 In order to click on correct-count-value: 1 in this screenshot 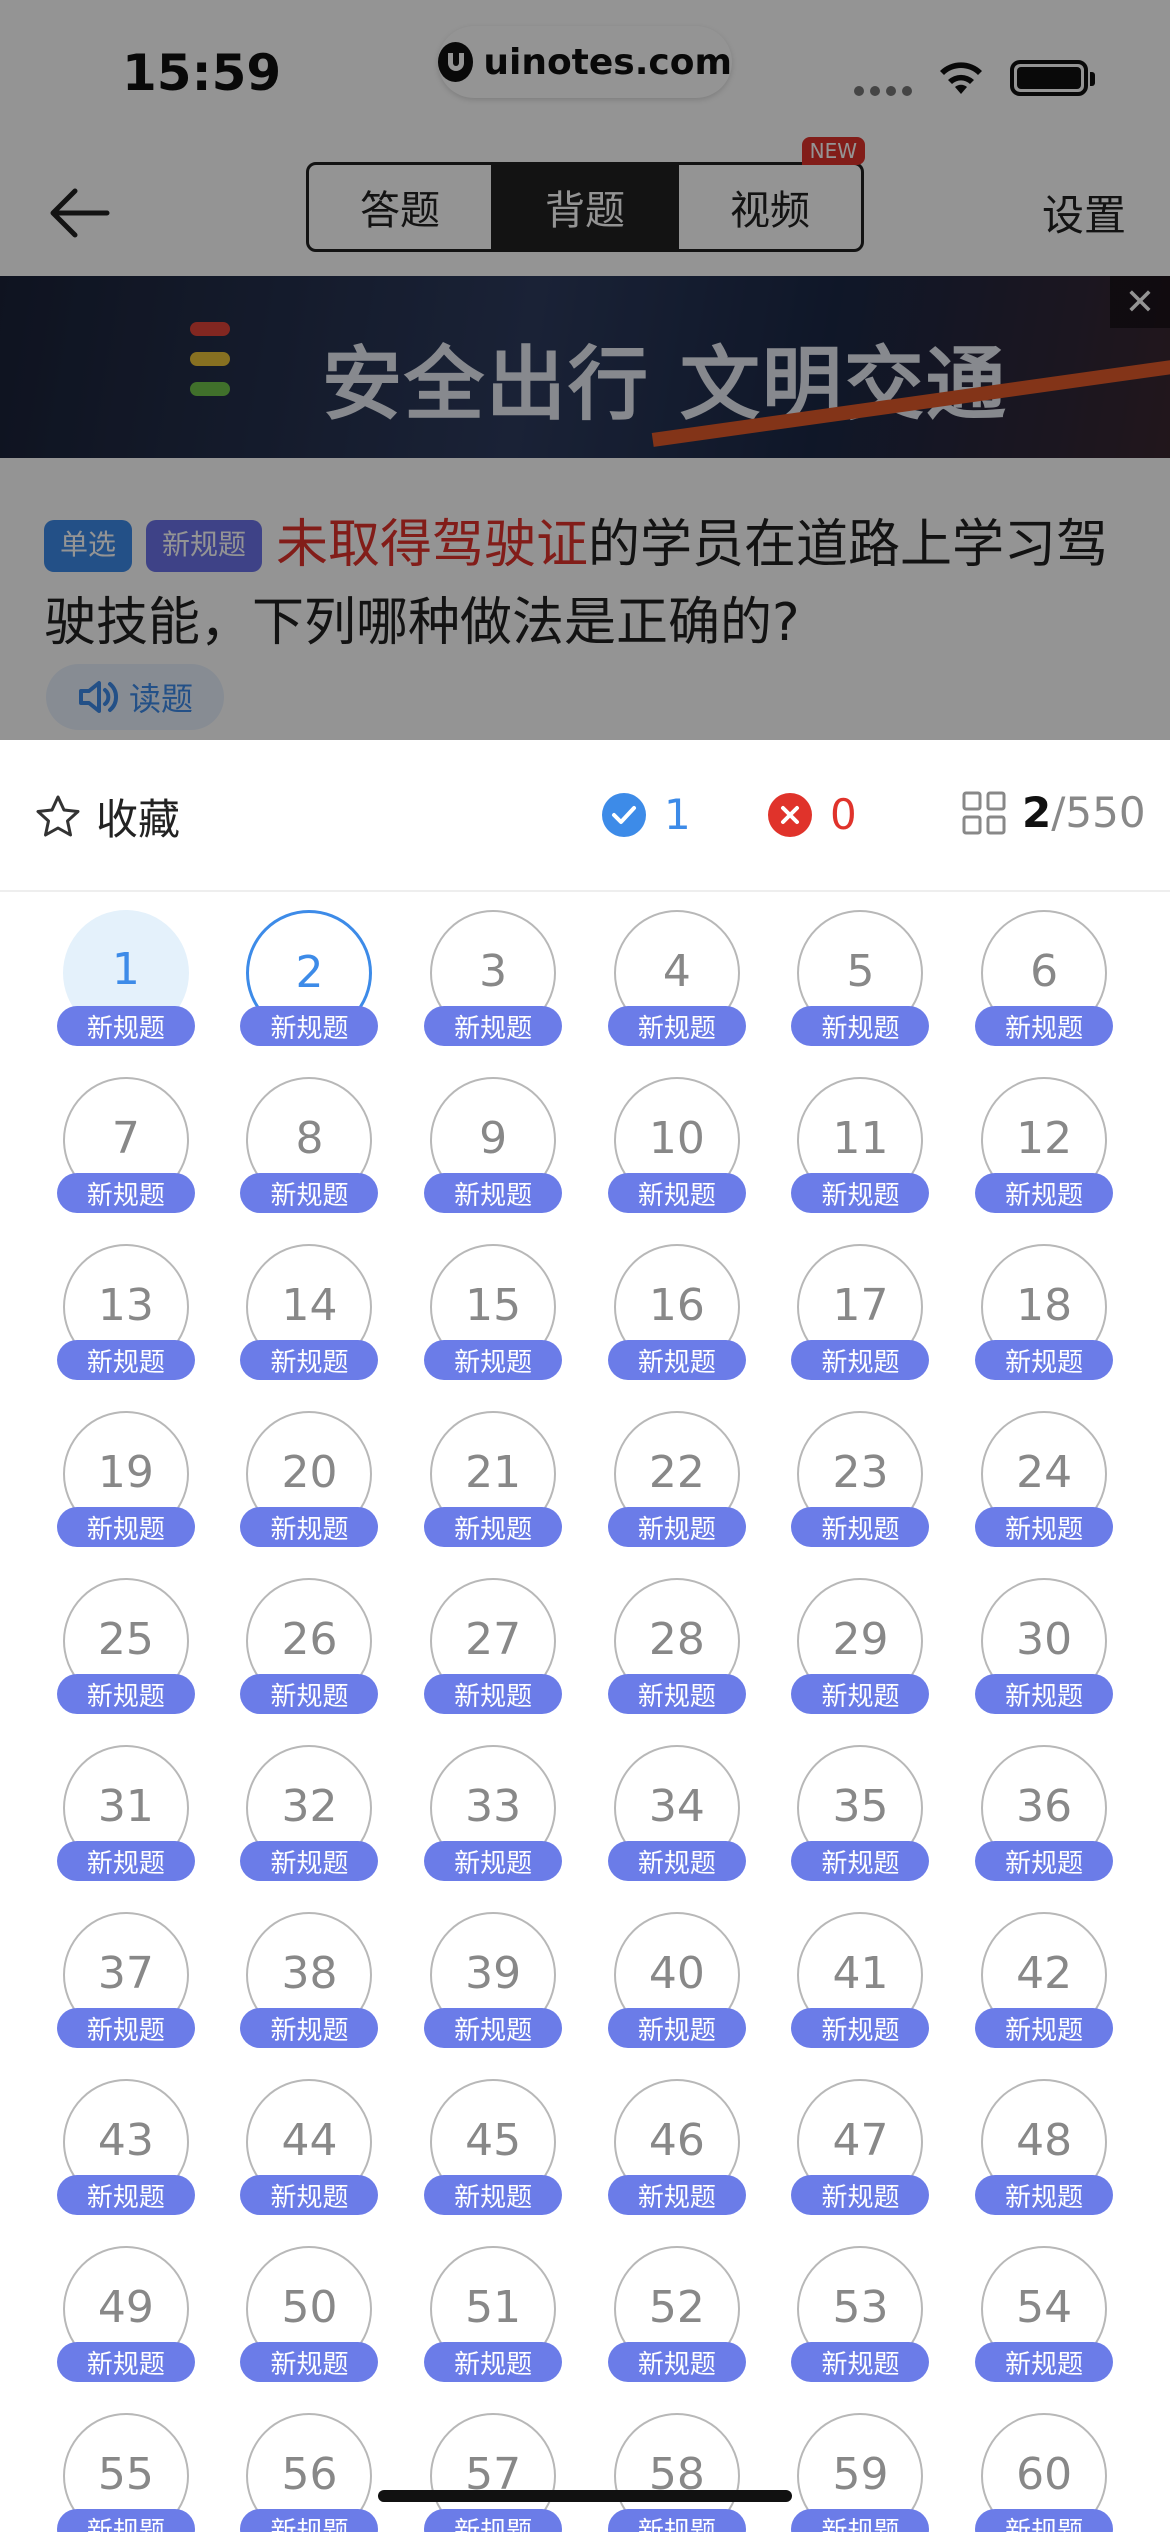, I will do `click(677, 814)`.